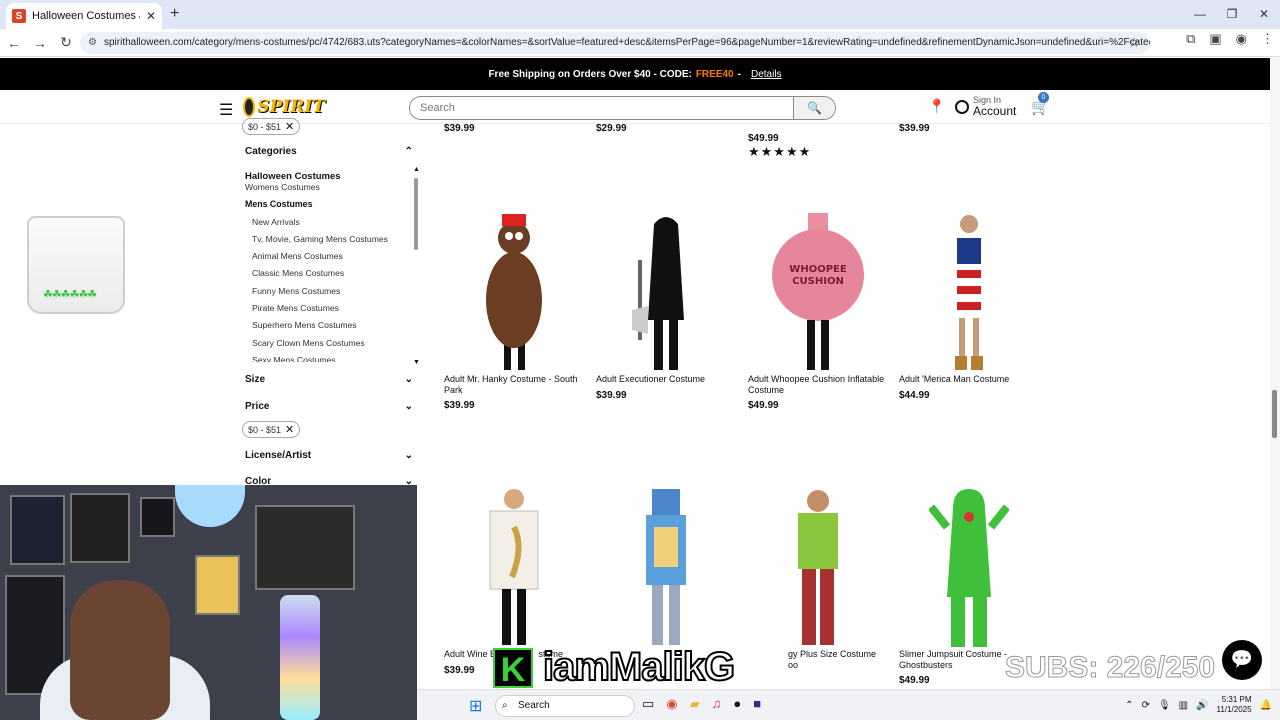  I want to click on ad-glass-image: ☘☘☘☘☘☘, so click(76, 265).